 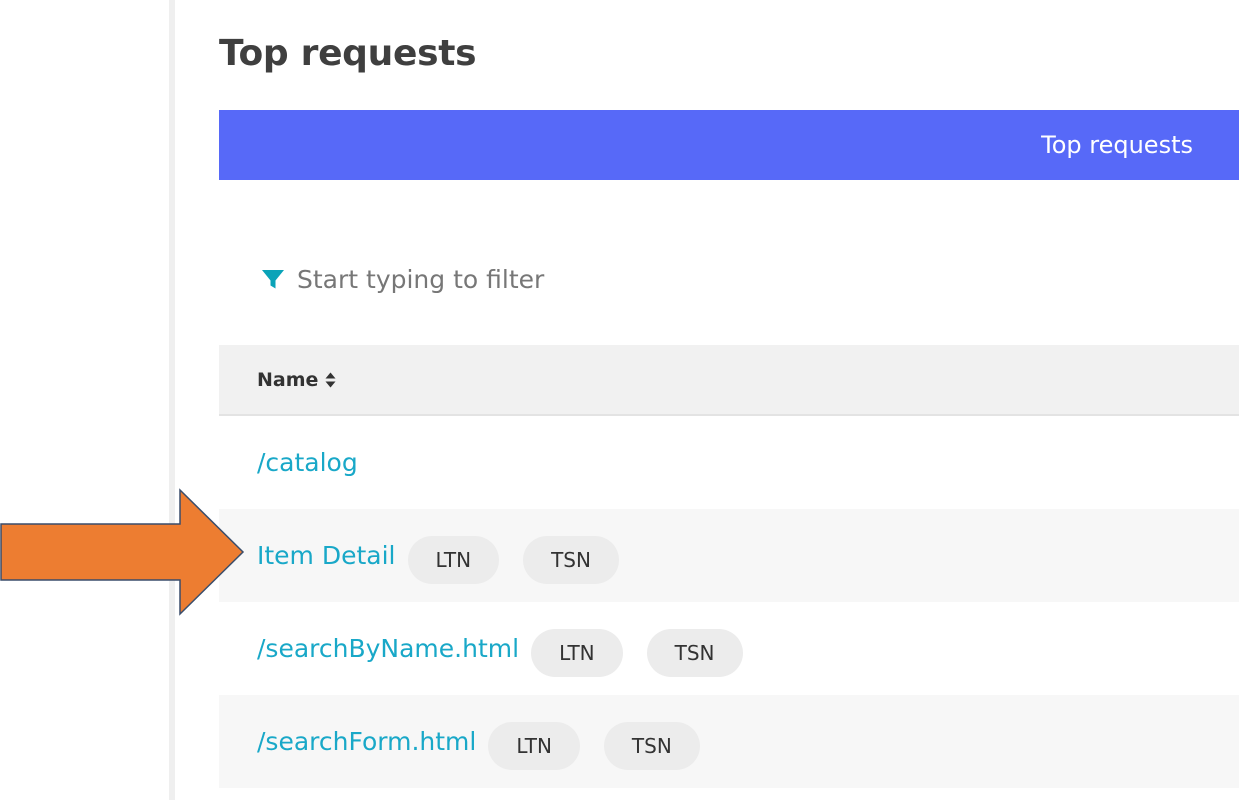 I want to click on request-link: Item Detail, so click(x=326, y=555).